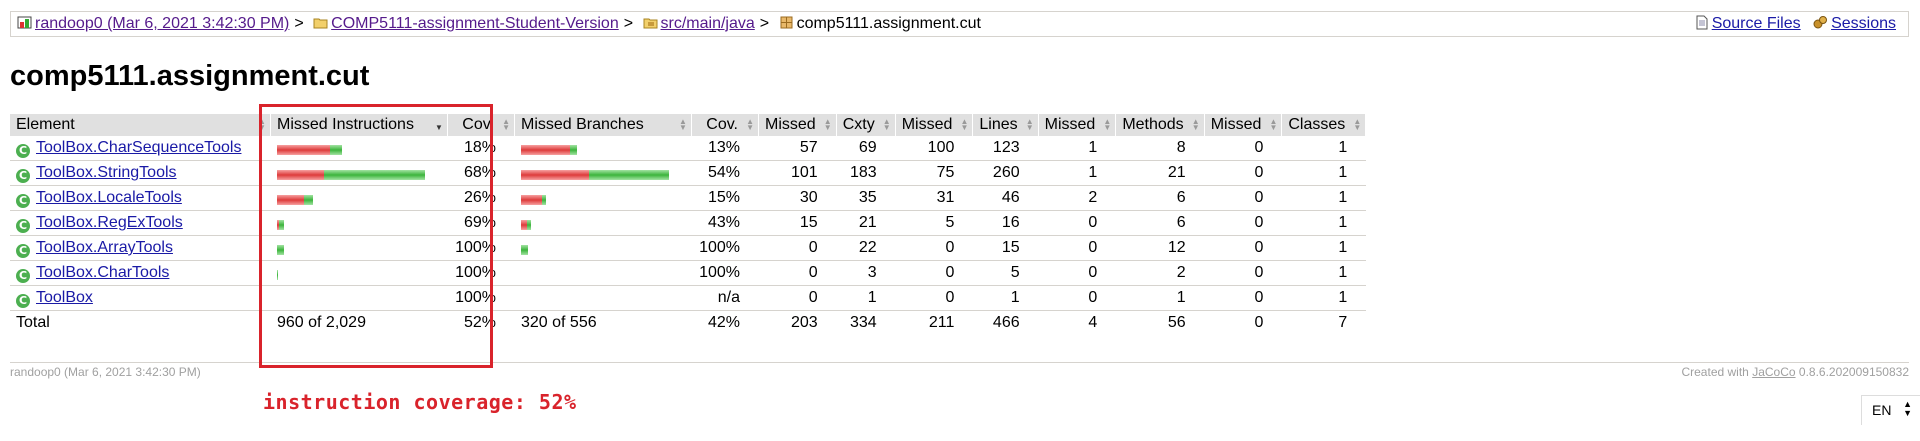  What do you see at coordinates (1005, 223) in the screenshot?
I see `lines-cell: 16` at bounding box center [1005, 223].